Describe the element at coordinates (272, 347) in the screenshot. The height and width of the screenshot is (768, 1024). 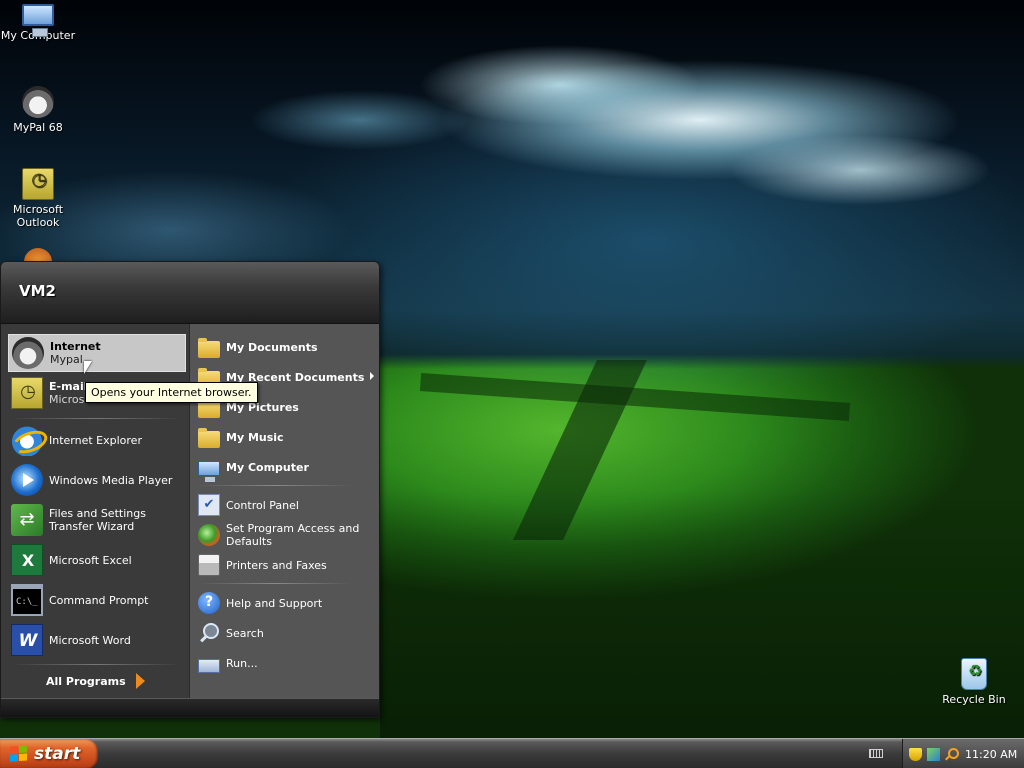
I see `place-label: My Documents` at that location.